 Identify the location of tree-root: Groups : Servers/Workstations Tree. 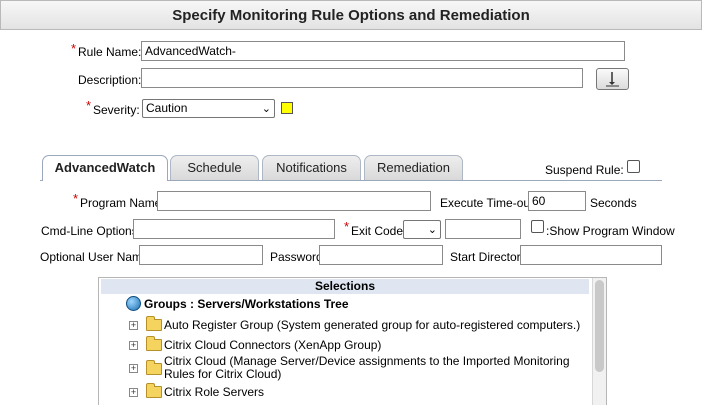
(246, 304).